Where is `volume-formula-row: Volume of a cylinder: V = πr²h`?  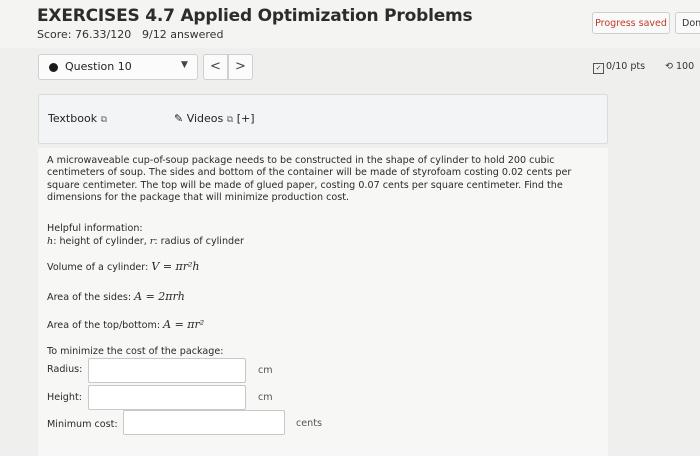
volume-formula-row: Volume of a cylinder: V = πr²h is located at coordinates (123, 266).